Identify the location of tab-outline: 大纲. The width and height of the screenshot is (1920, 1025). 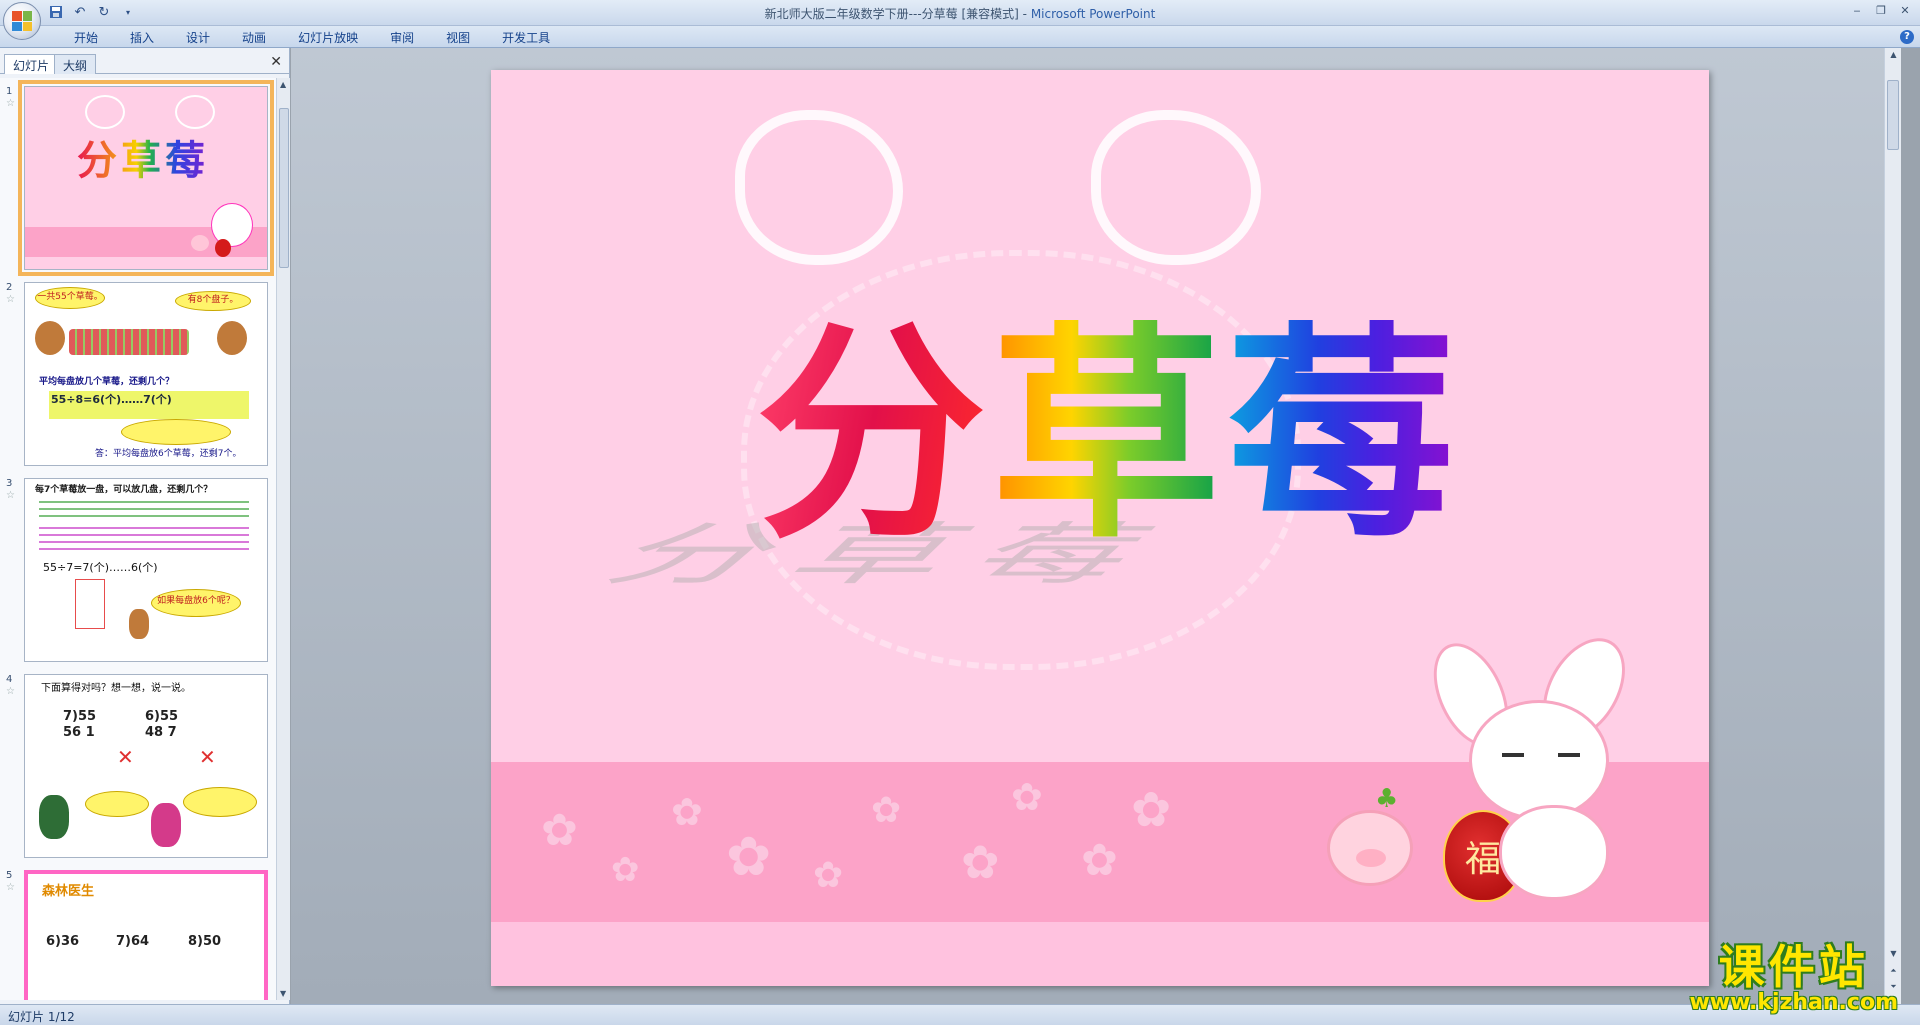
(75, 64).